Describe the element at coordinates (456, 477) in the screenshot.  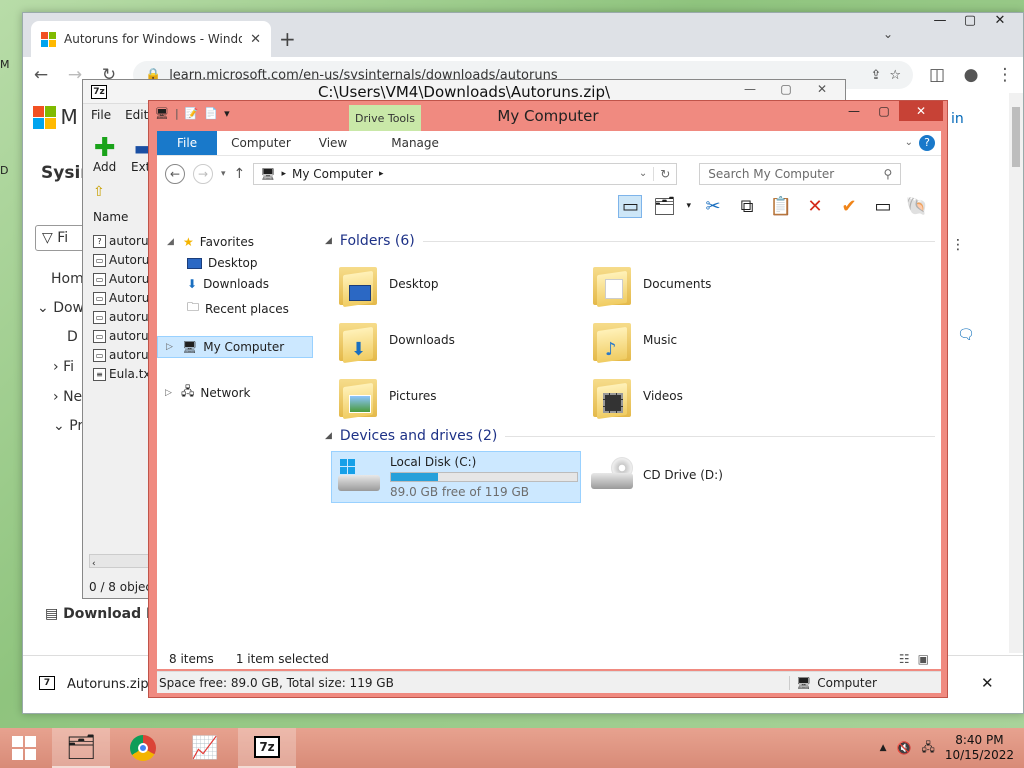
I see `drive-local-disk-c: Local Disk (C:) 89.0 GB free of 119 GB` at that location.